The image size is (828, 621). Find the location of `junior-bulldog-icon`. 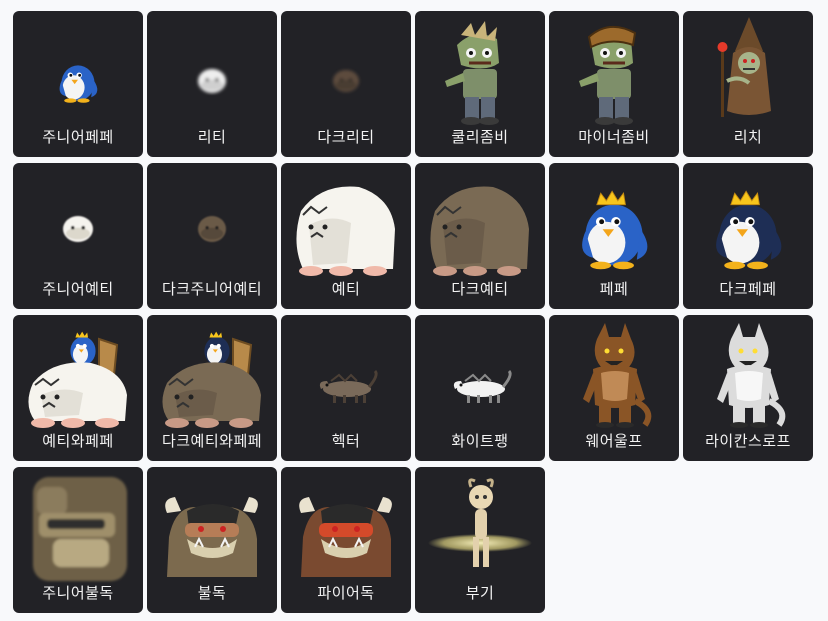

junior-bulldog-icon is located at coordinates (78, 526).